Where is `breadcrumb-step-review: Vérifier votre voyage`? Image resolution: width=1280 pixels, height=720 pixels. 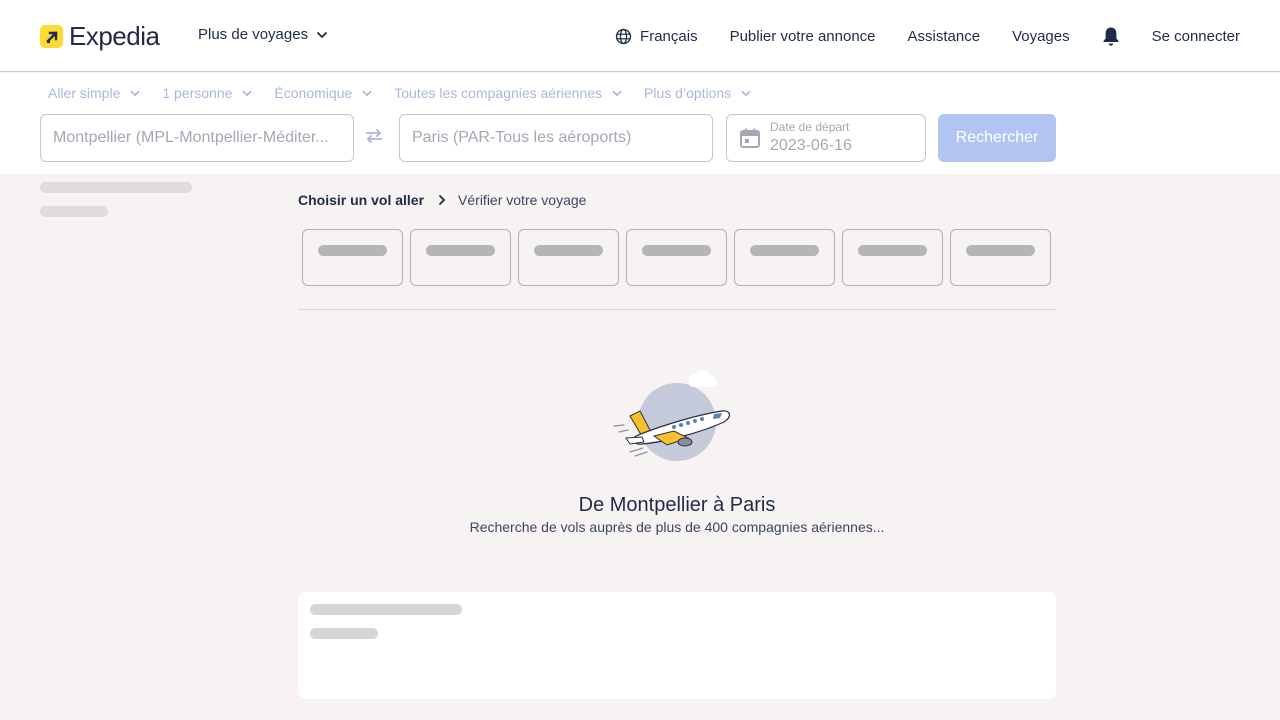
breadcrumb-step-review: Vérifier votre voyage is located at coordinates (522, 200).